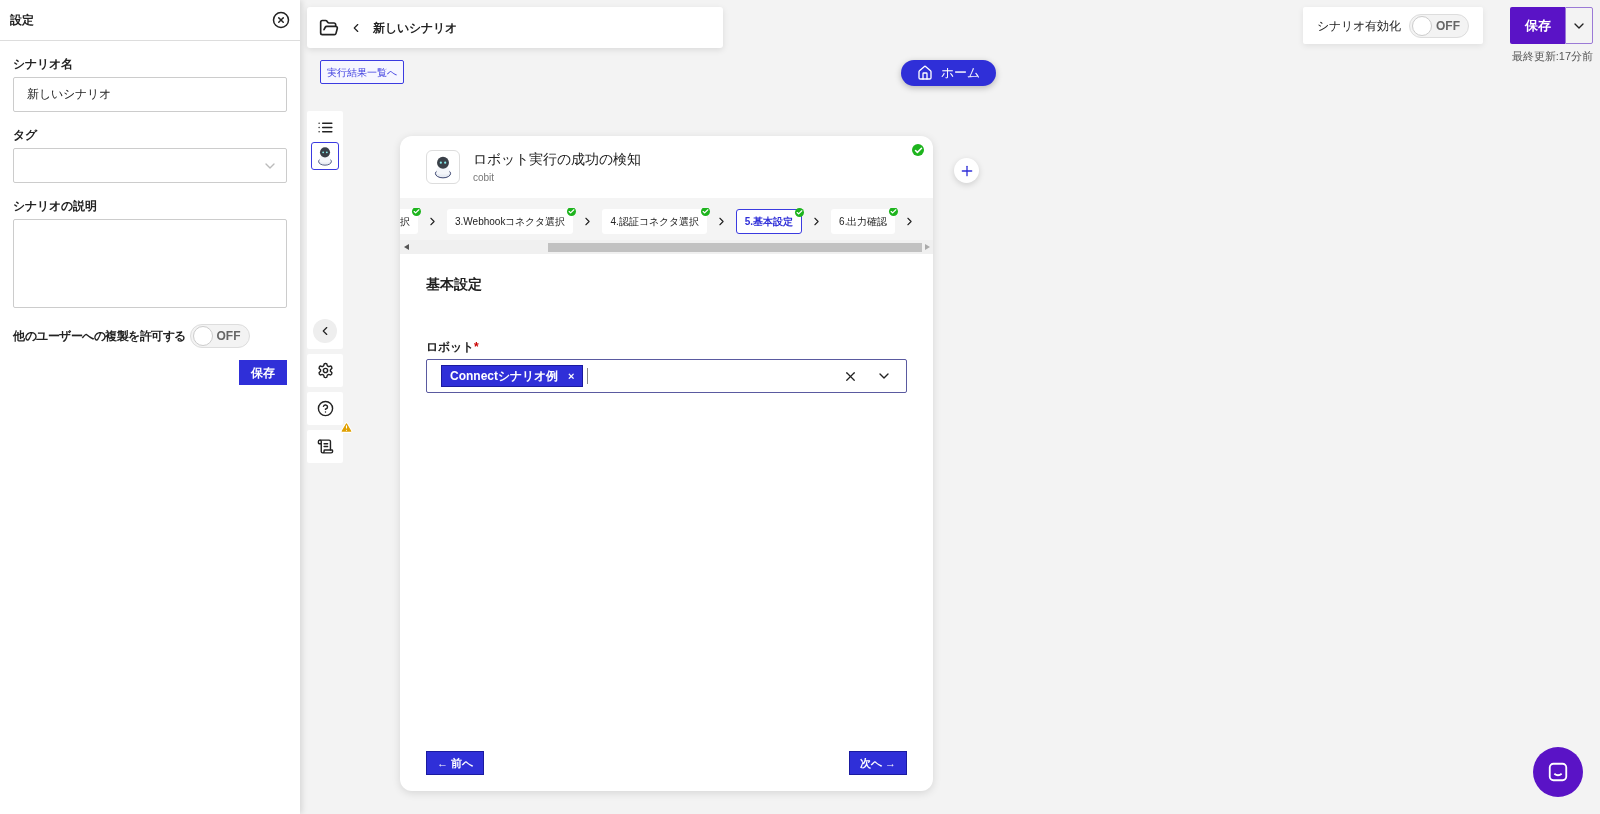 Image resolution: width=1600 pixels, height=814 pixels. What do you see at coordinates (281, 20) in the screenshot?
I see `close-icon` at bounding box center [281, 20].